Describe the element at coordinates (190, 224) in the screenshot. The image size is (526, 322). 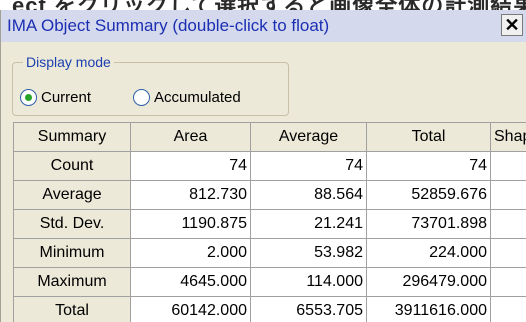
I see `table-cell: 1190.875` at that location.